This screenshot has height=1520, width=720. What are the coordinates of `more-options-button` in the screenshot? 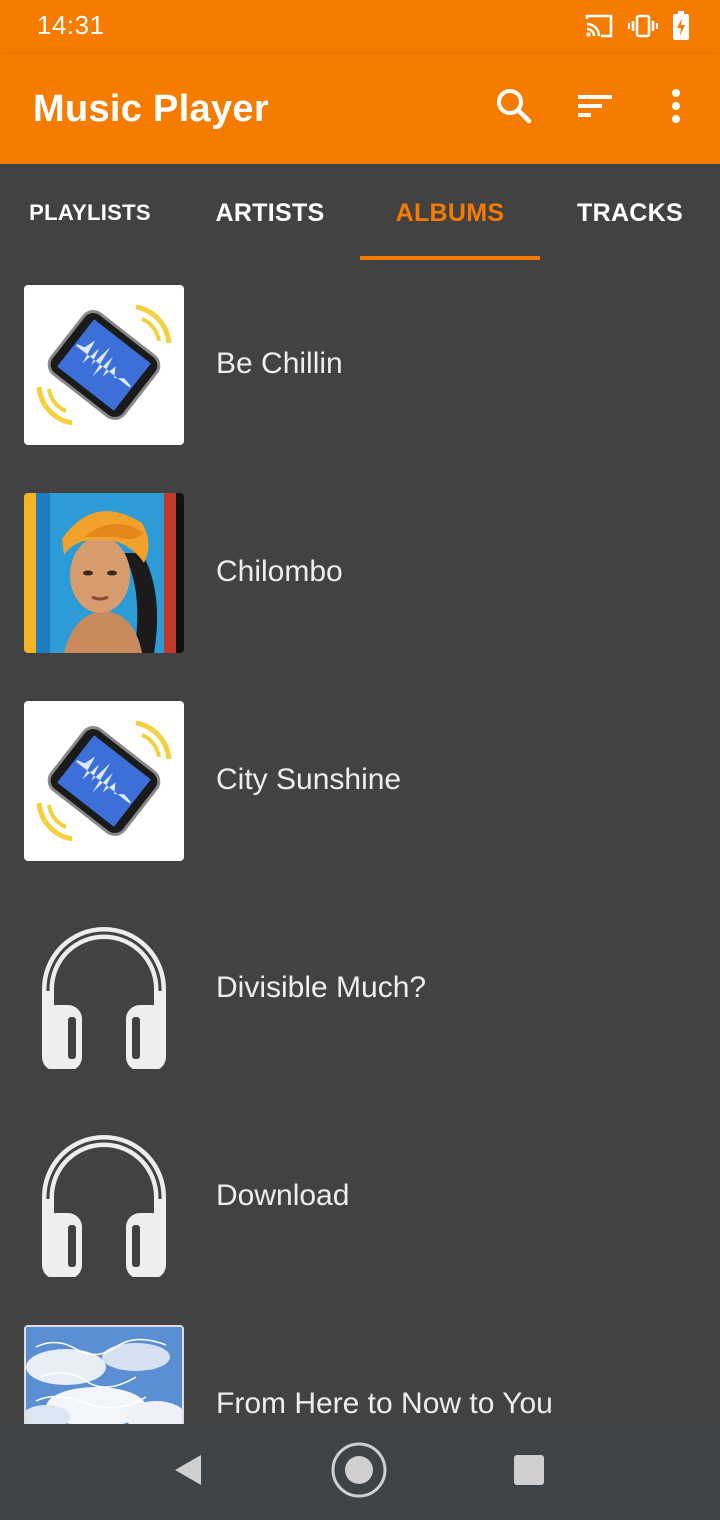 It's located at (676, 108).